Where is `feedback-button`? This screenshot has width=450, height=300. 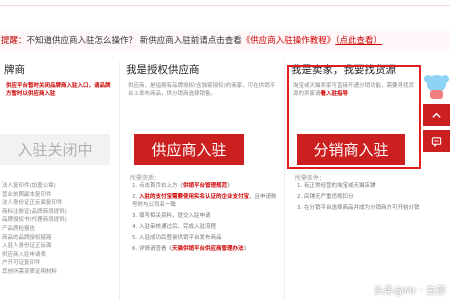 feedback-button is located at coordinates (436, 141).